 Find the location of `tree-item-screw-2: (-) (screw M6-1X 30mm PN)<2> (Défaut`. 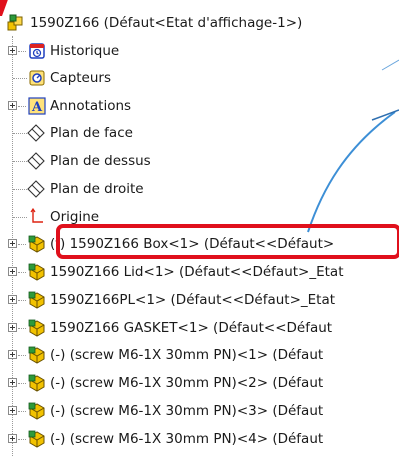

tree-item-screw-2: (-) (screw M6-1X 30mm PN)<2> (Défaut is located at coordinates (199, 383).